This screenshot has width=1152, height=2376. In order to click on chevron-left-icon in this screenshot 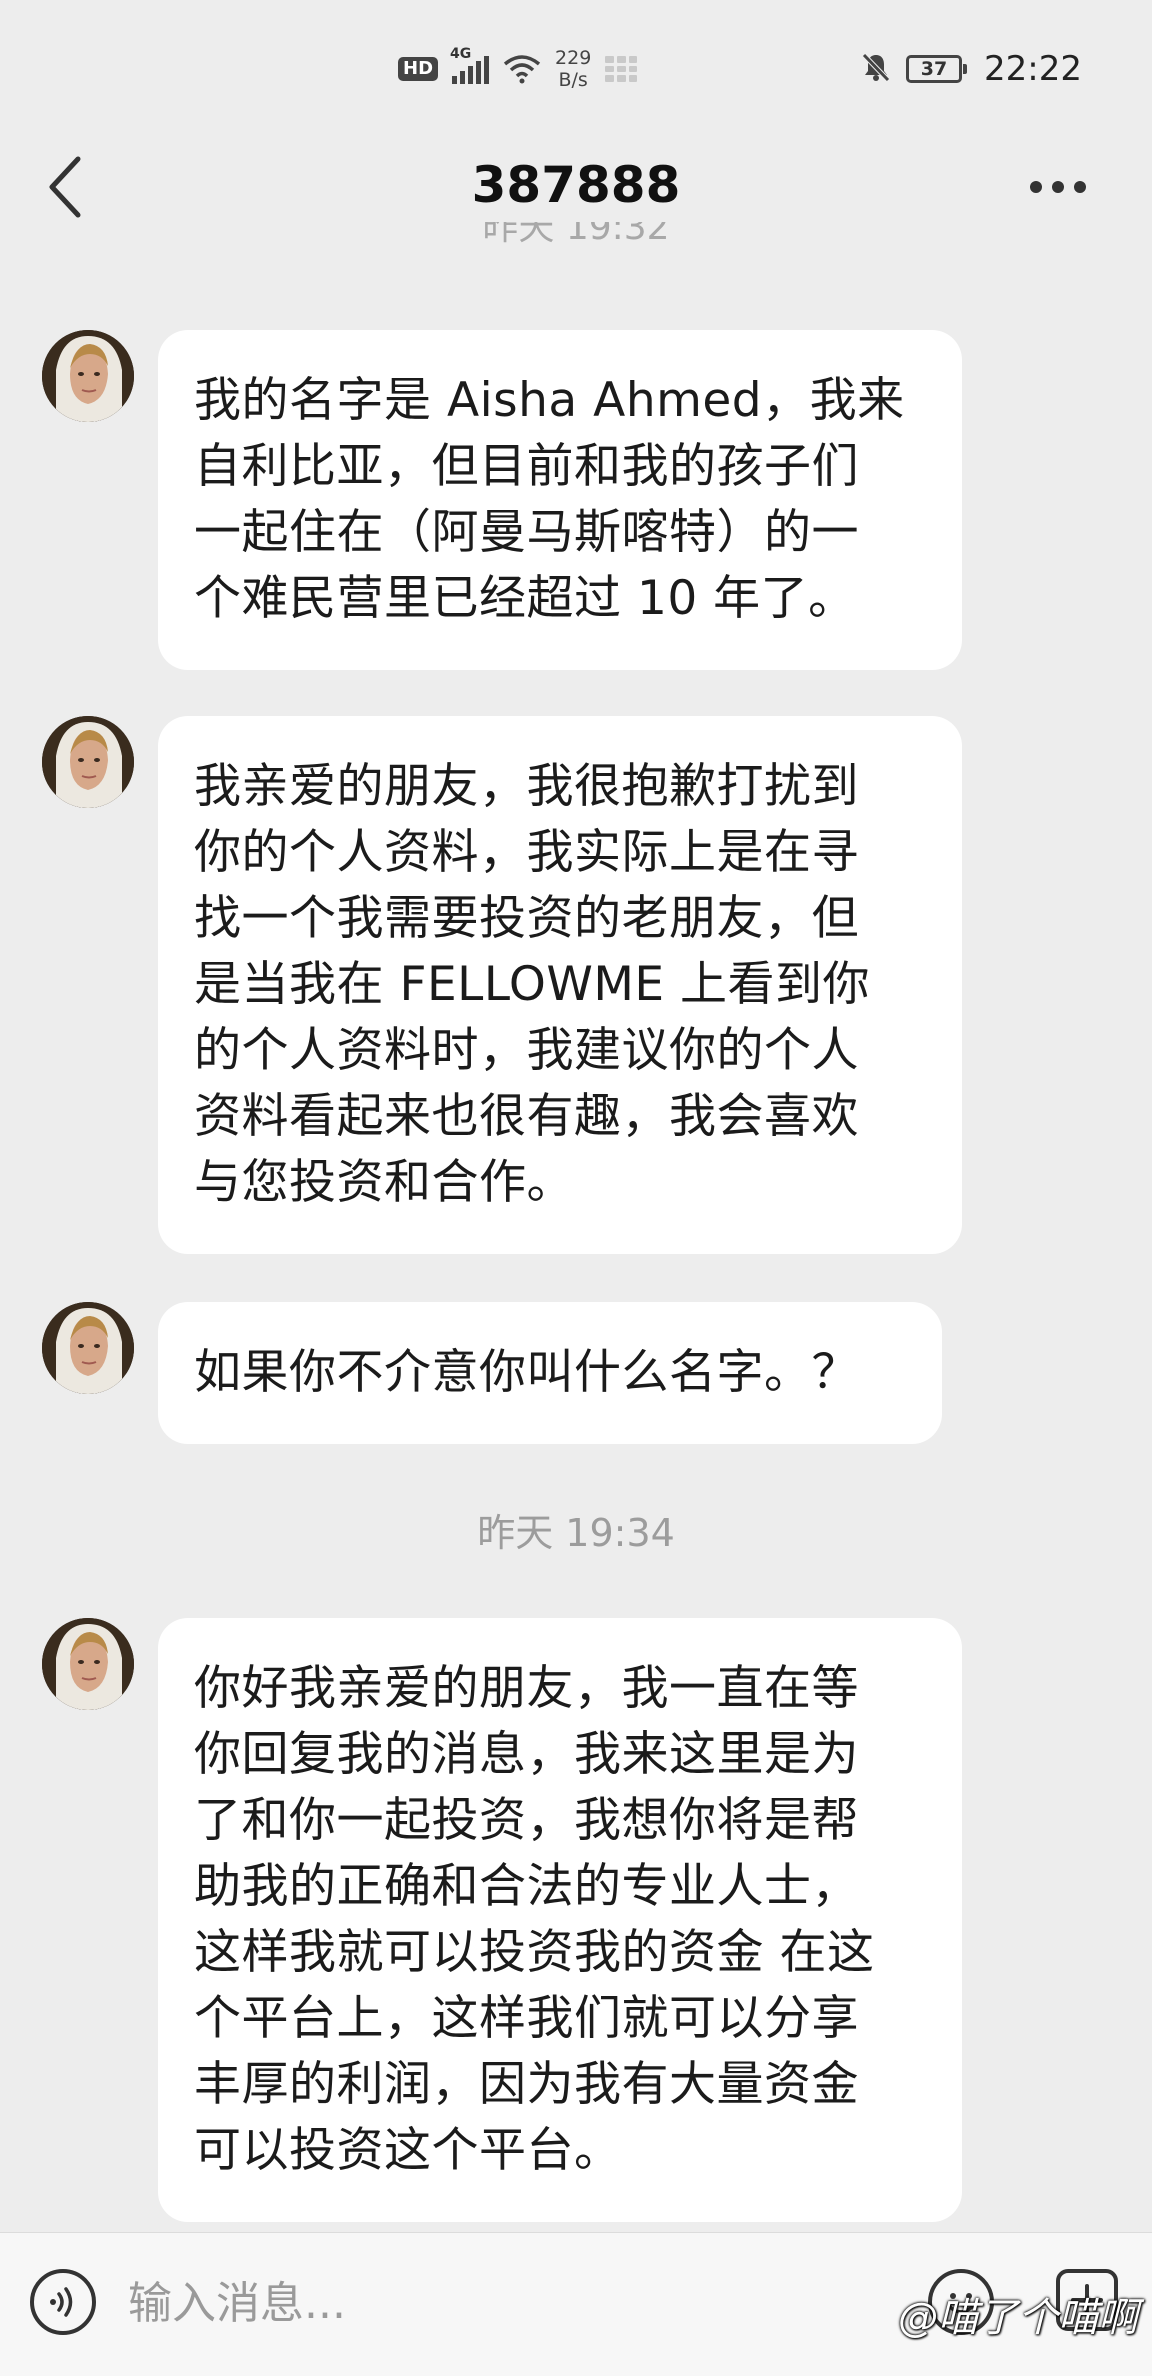, I will do `click(65, 187)`.